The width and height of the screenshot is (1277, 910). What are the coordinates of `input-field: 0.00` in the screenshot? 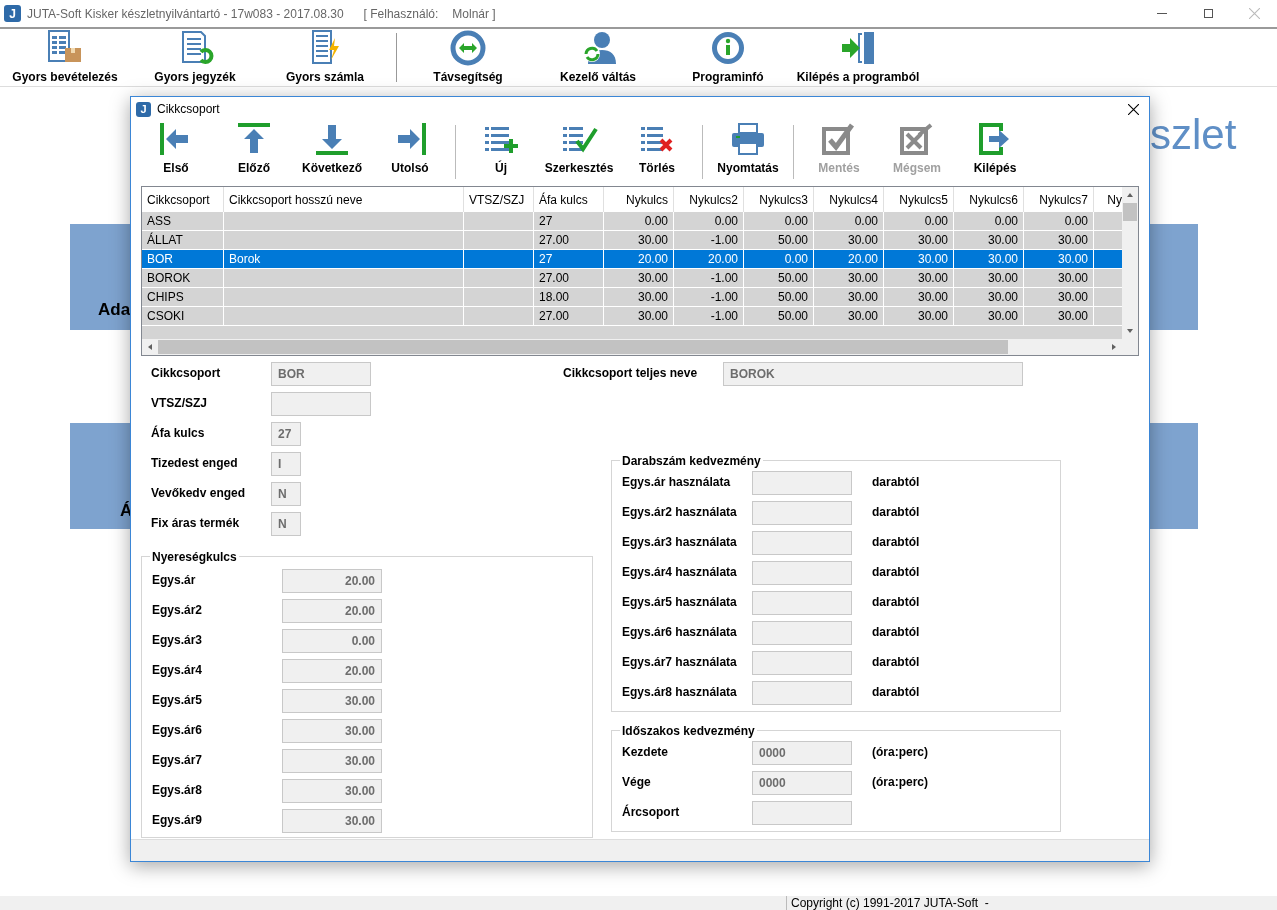 It's located at (332, 641).